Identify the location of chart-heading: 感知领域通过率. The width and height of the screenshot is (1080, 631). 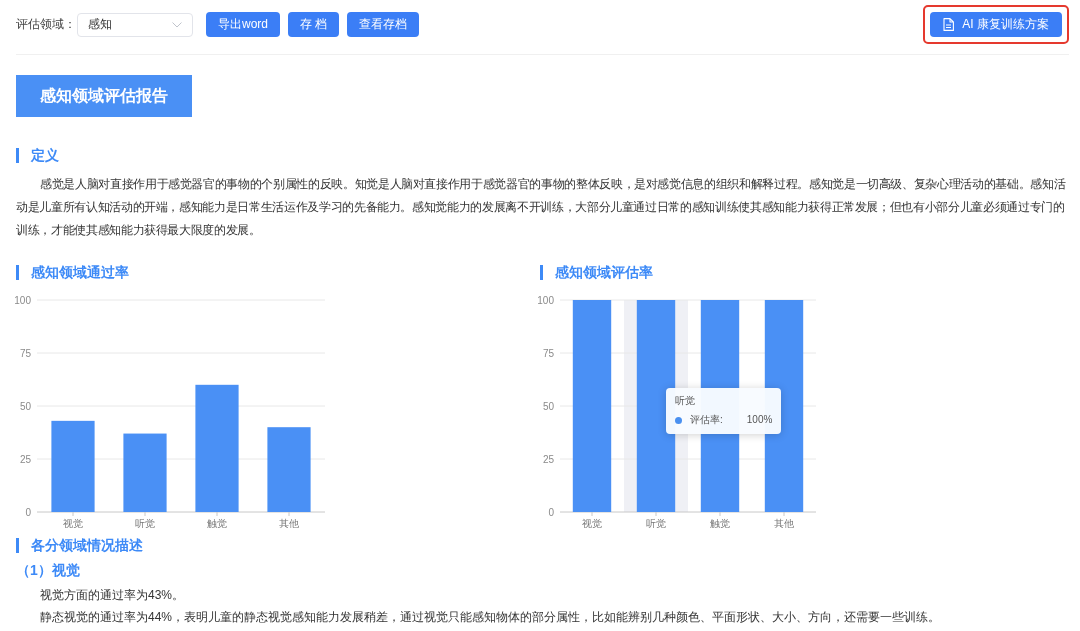
(72, 272).